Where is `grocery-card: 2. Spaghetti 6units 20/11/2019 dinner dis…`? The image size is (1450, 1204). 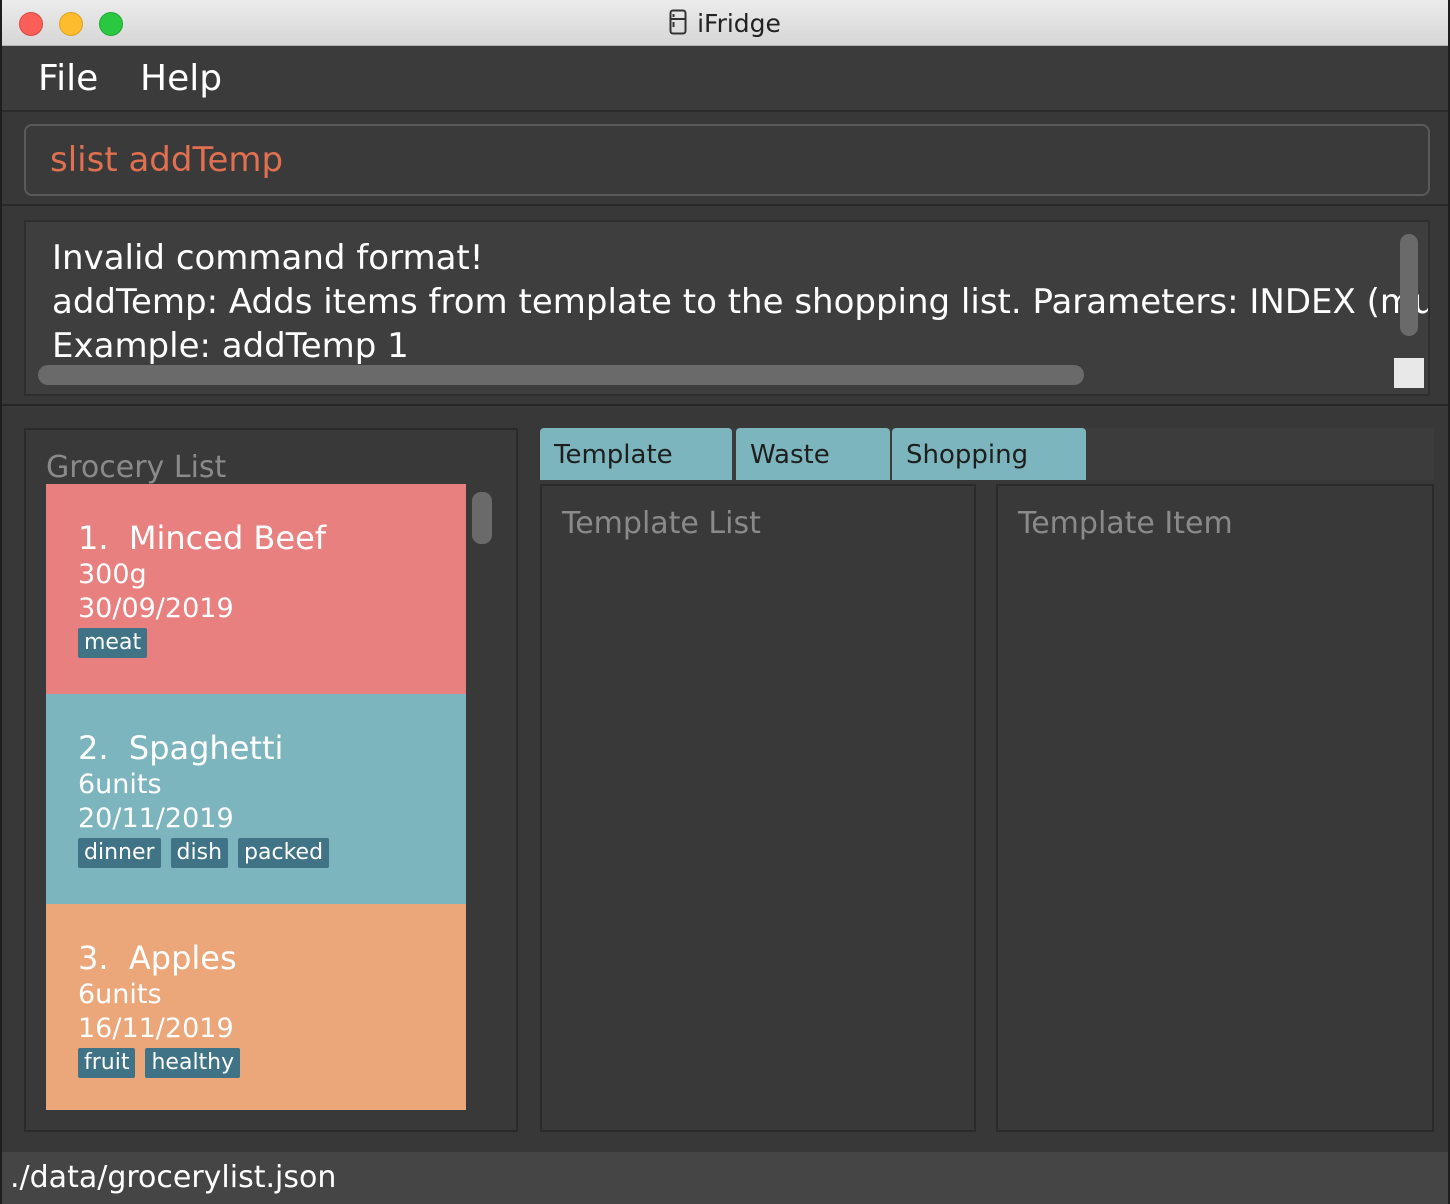
grocery-card: 2. Spaghetti 6units 20/11/2019 dinner dis… is located at coordinates (256, 799).